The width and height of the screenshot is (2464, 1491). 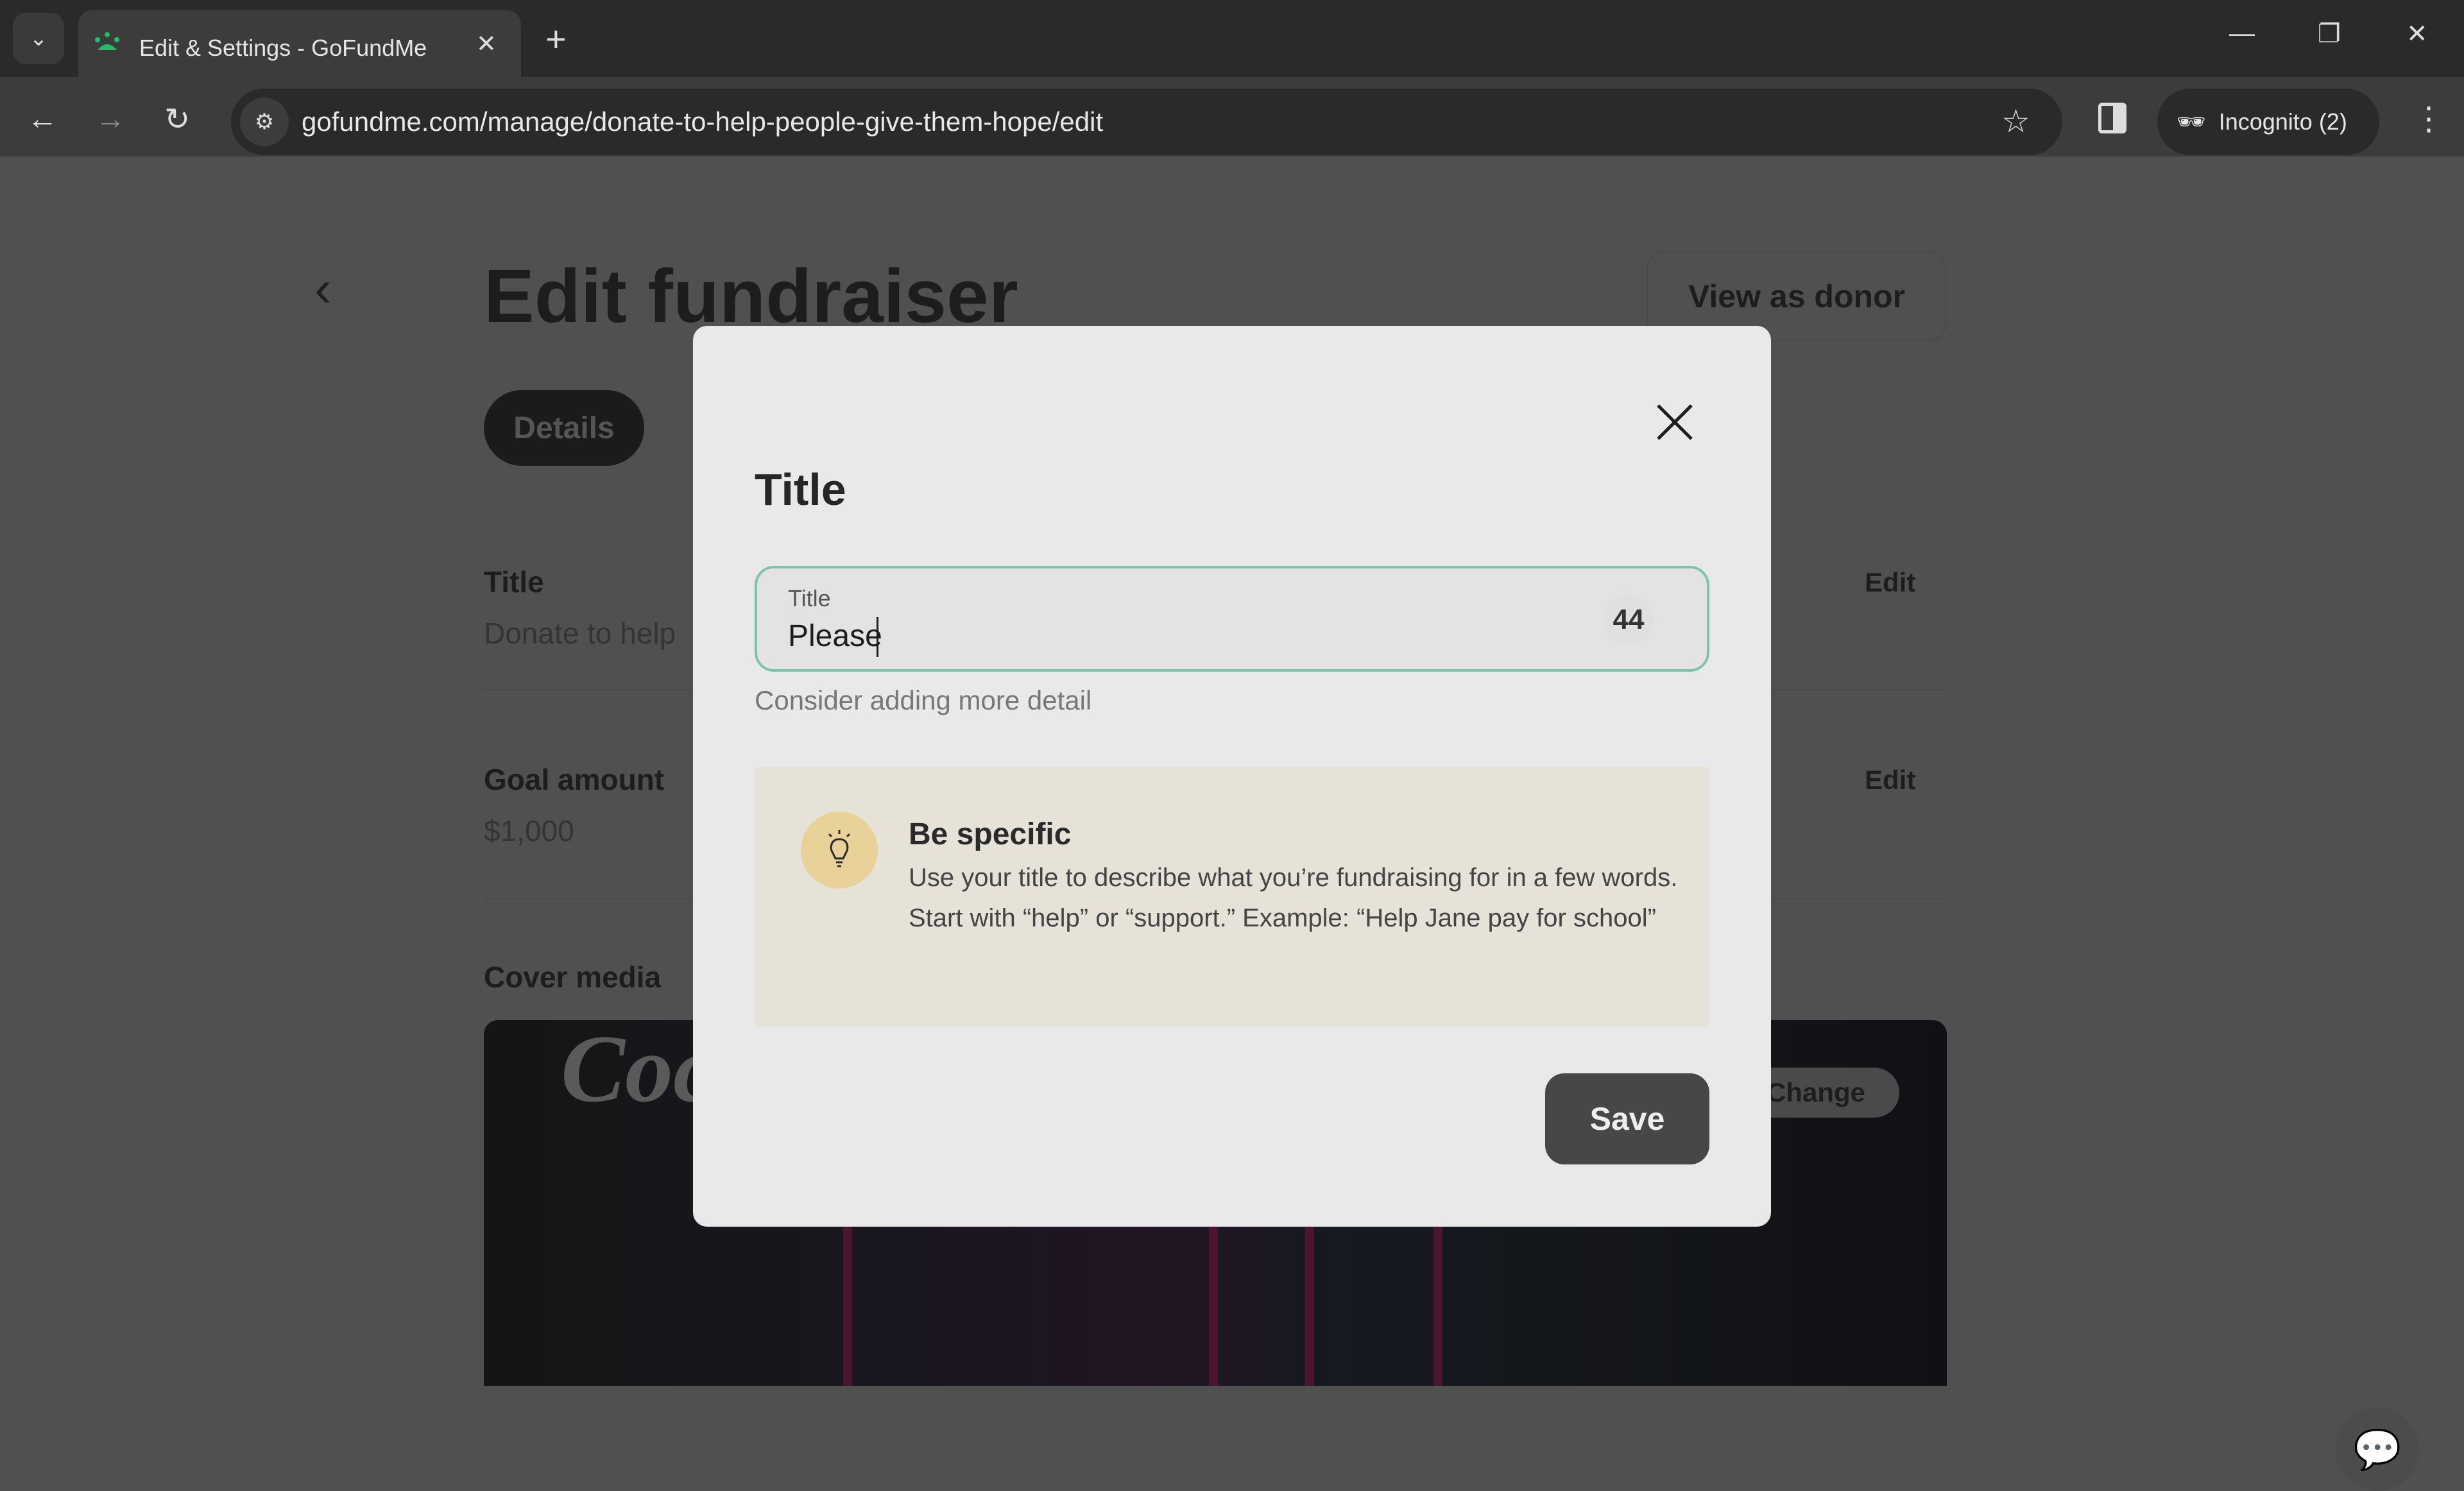 What do you see at coordinates (840, 850) in the screenshot?
I see `lightbulb-icon` at bounding box center [840, 850].